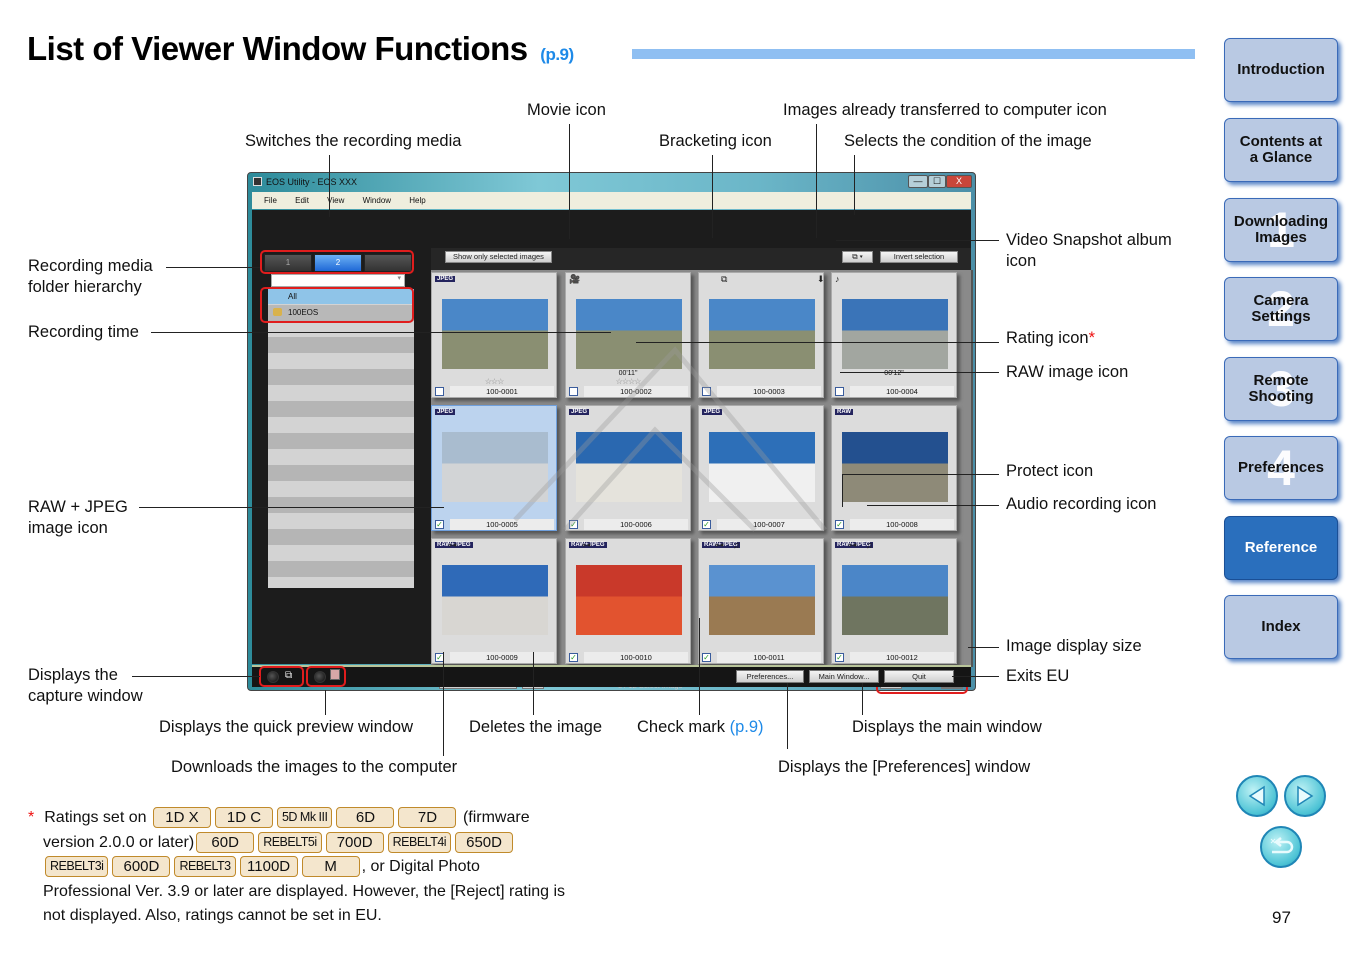  I want to click on window-title: EOS Utility - EOS XXX, so click(312, 182).